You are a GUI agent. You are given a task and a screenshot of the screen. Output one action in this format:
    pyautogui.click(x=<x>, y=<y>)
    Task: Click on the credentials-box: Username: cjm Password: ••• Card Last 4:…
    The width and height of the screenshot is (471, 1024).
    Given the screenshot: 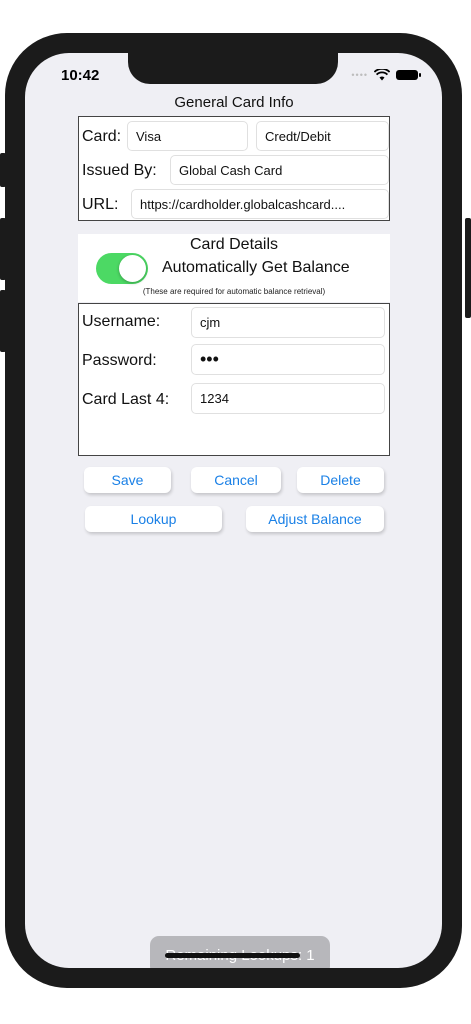 What is the action you would take?
    pyautogui.click(x=234, y=379)
    